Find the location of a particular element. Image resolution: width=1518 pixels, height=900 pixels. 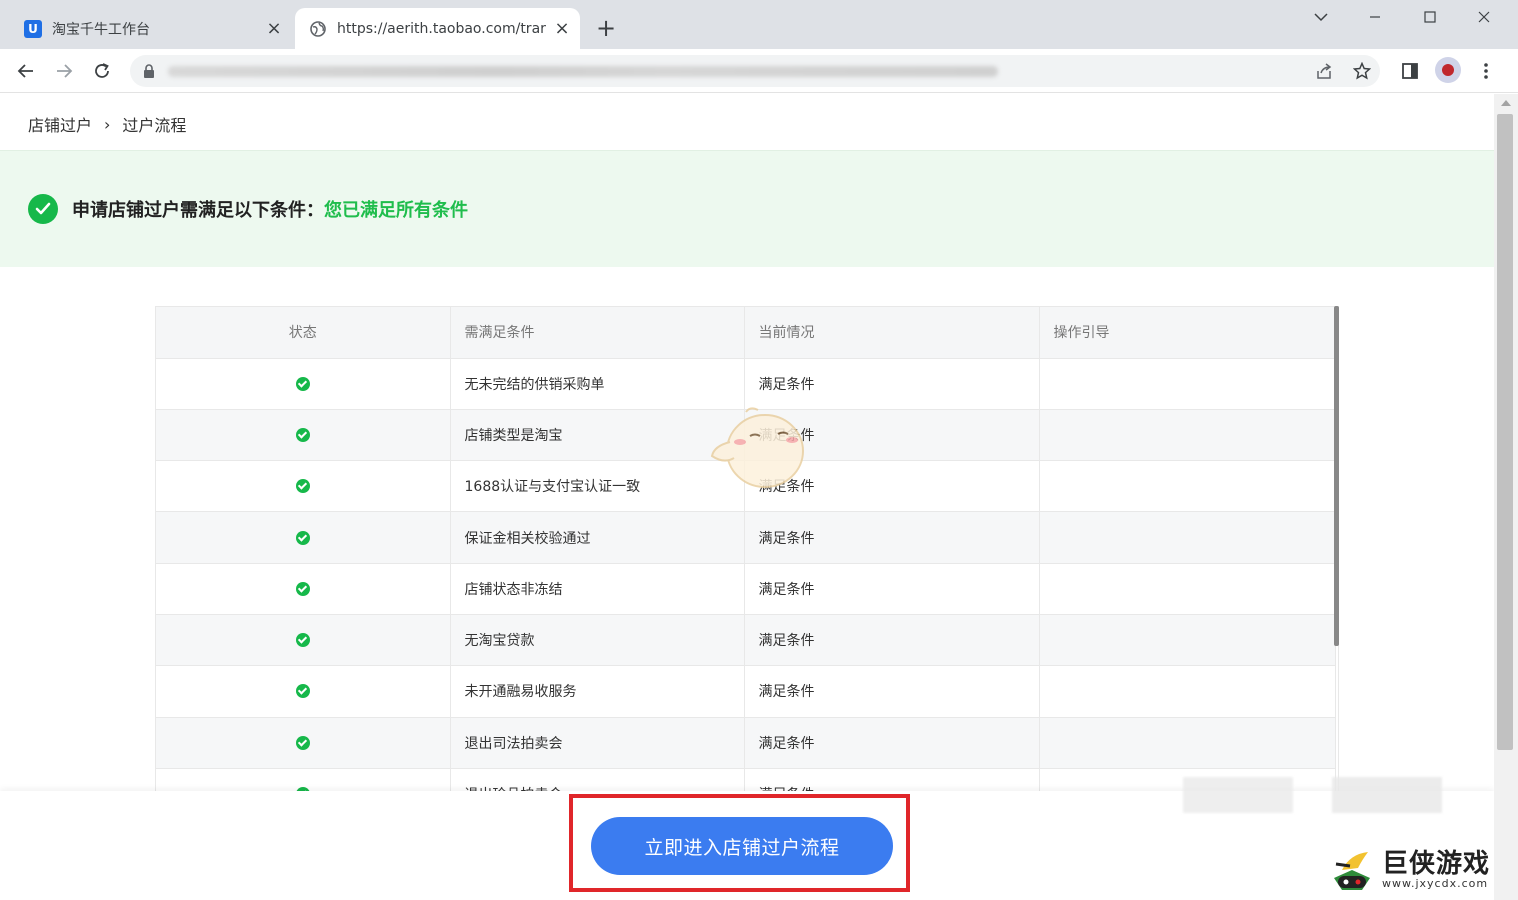

breadcrumb: 店铺过户 › 过户流程 is located at coordinates (107, 124).